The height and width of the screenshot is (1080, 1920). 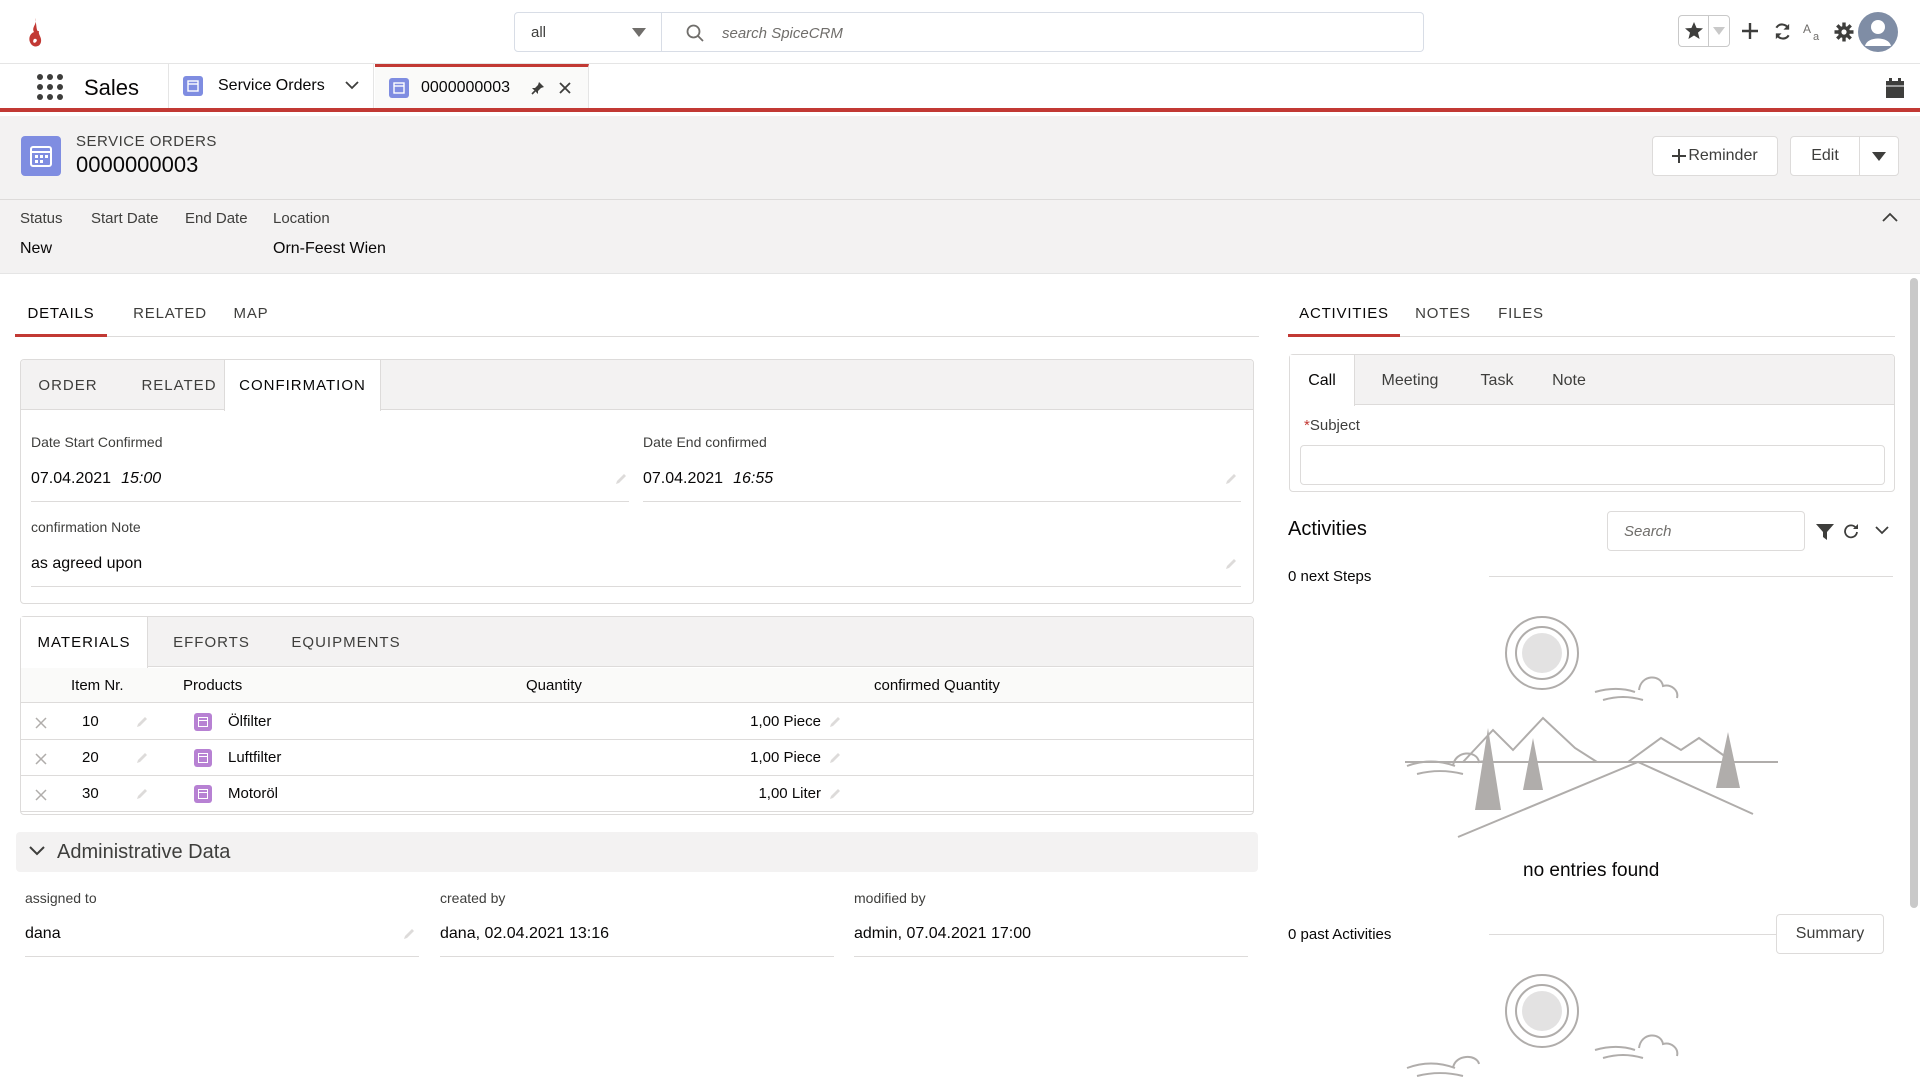 I want to click on pin-icon, so click(x=538, y=88).